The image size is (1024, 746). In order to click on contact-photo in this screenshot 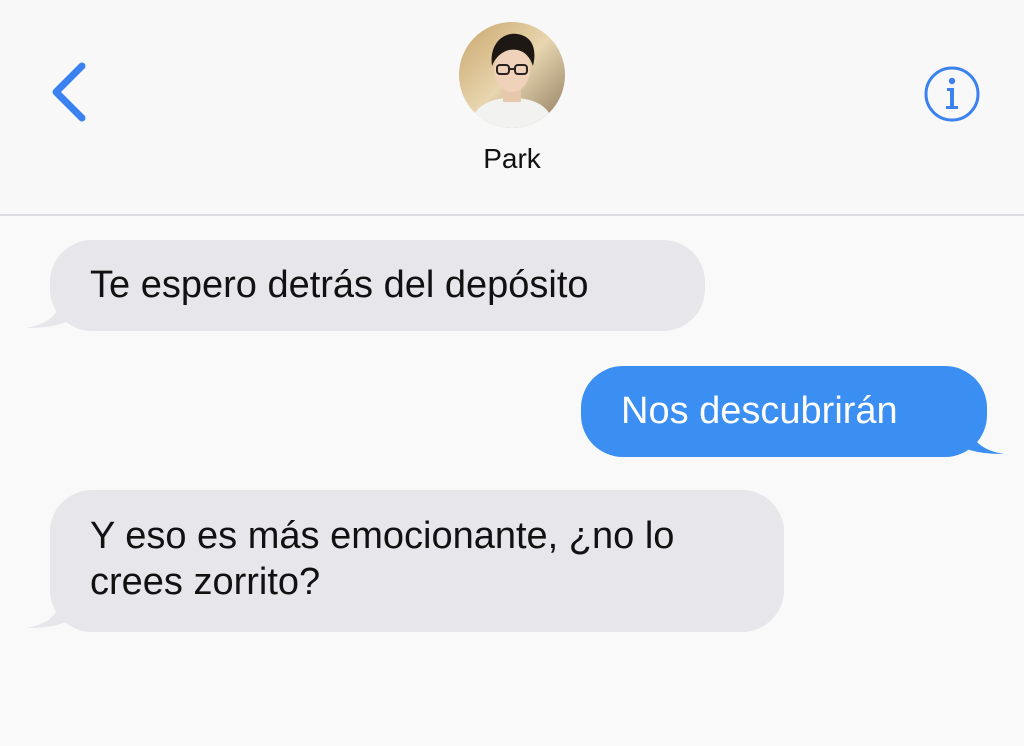, I will do `click(512, 75)`.